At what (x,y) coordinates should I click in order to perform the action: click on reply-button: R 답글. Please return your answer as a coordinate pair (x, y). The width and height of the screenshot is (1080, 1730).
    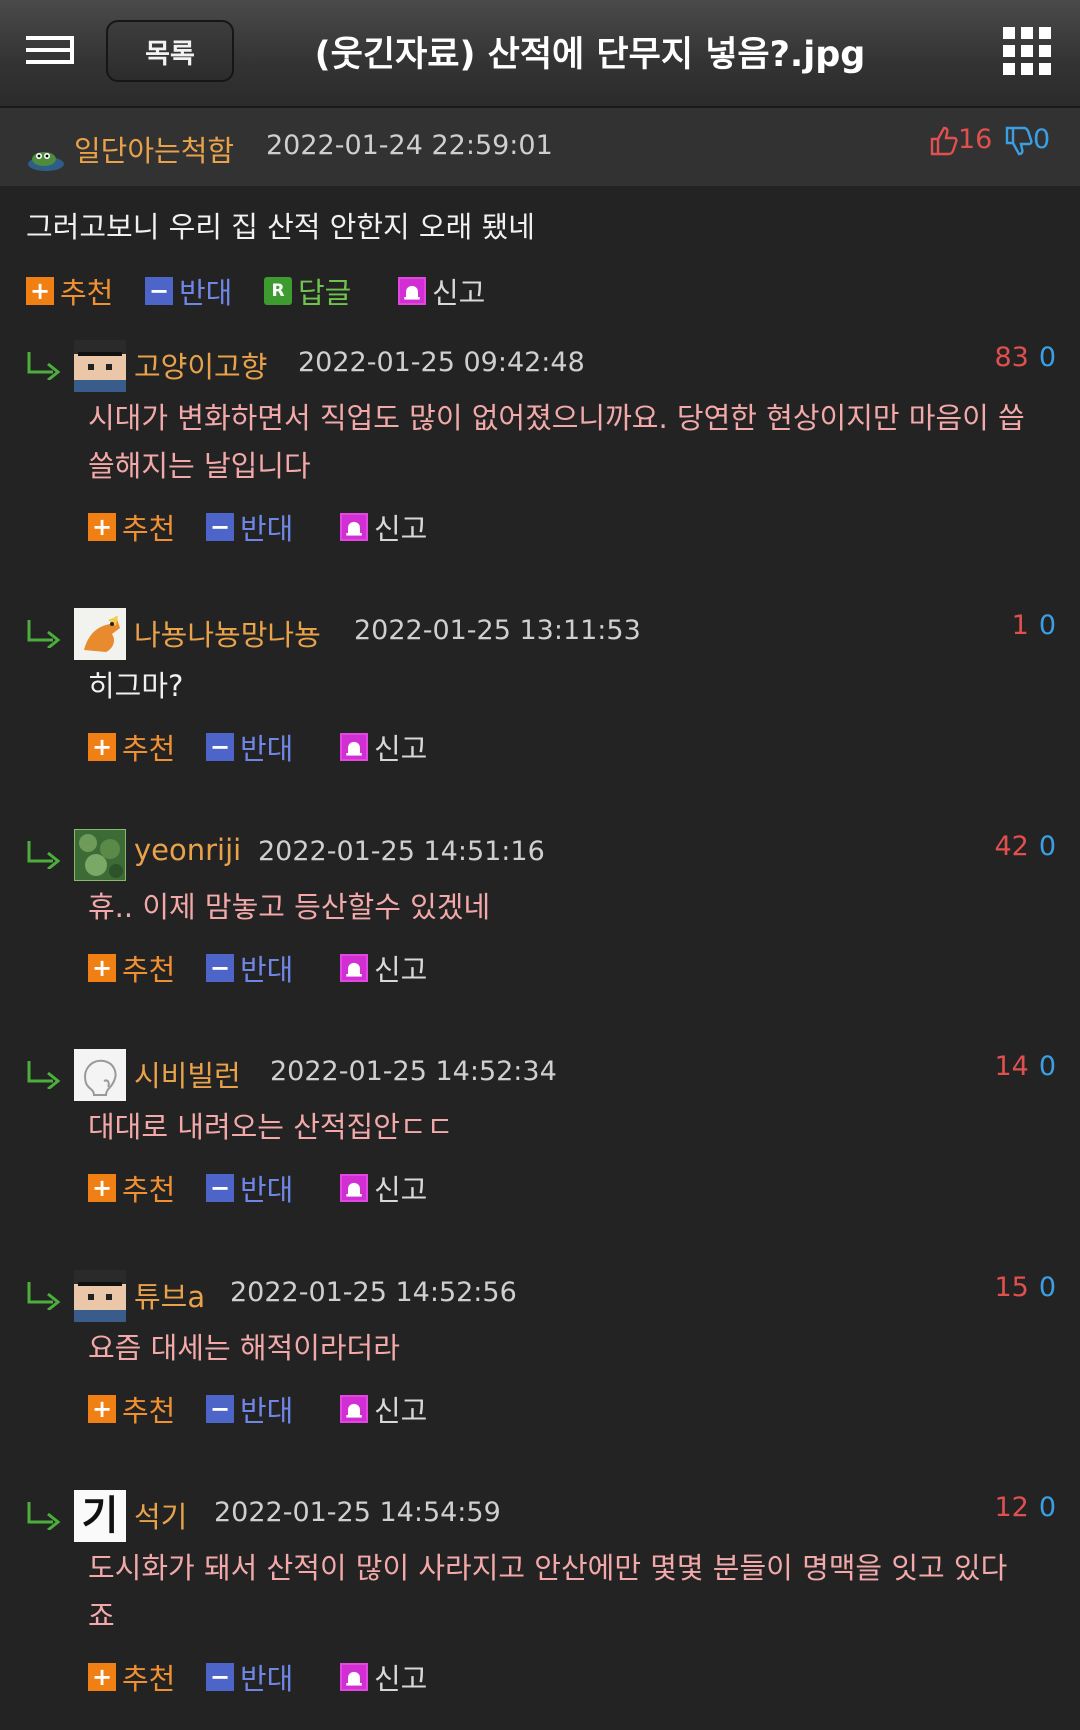
    Looking at the image, I should click on (307, 292).